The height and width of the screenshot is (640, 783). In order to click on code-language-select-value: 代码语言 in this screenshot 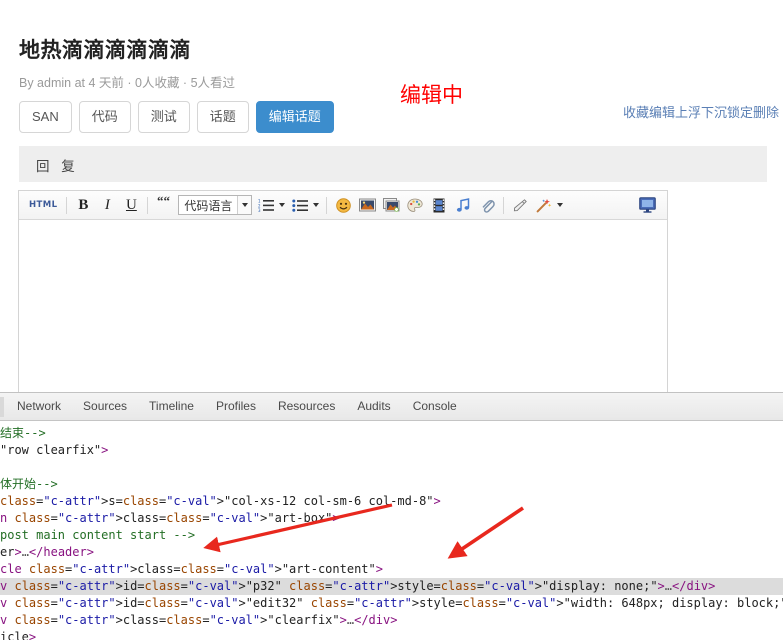, I will do `click(208, 205)`.